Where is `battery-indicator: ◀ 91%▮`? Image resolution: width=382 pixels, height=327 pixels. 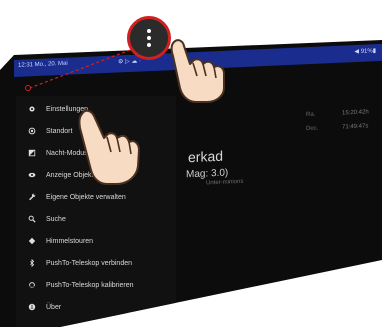
battery-indicator: ◀ 91%▮ is located at coordinates (365, 52).